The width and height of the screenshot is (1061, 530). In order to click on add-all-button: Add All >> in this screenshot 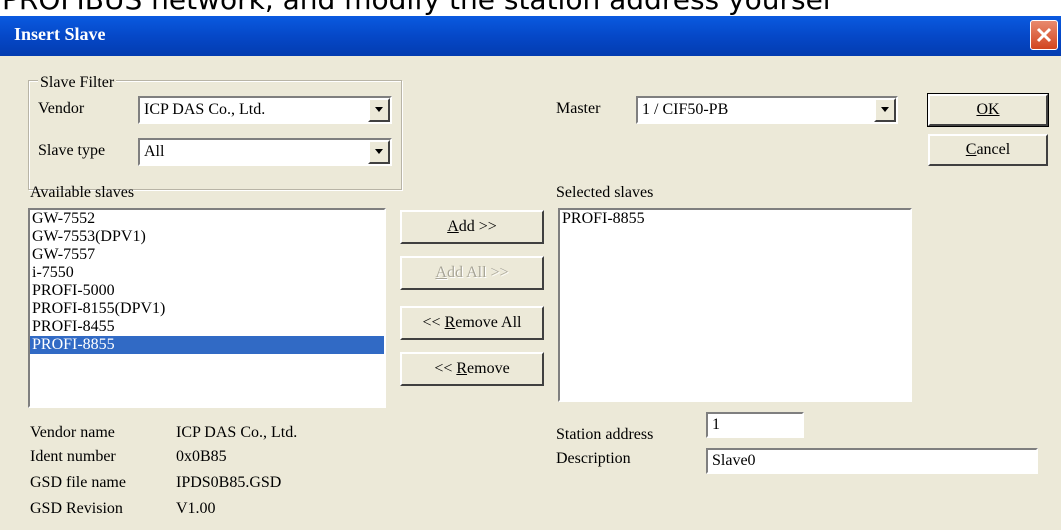, I will do `click(472, 273)`.